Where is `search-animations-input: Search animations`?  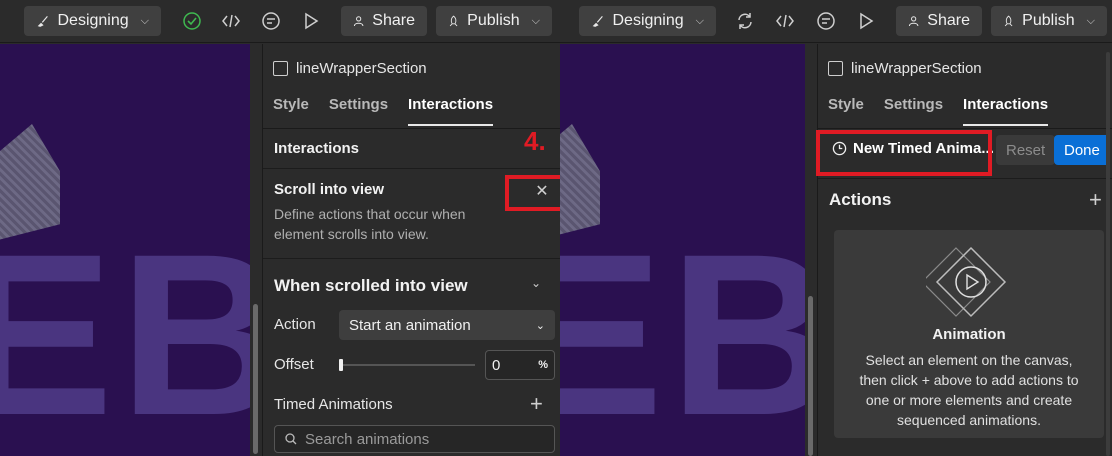
search-animations-input: Search animations is located at coordinates (414, 439).